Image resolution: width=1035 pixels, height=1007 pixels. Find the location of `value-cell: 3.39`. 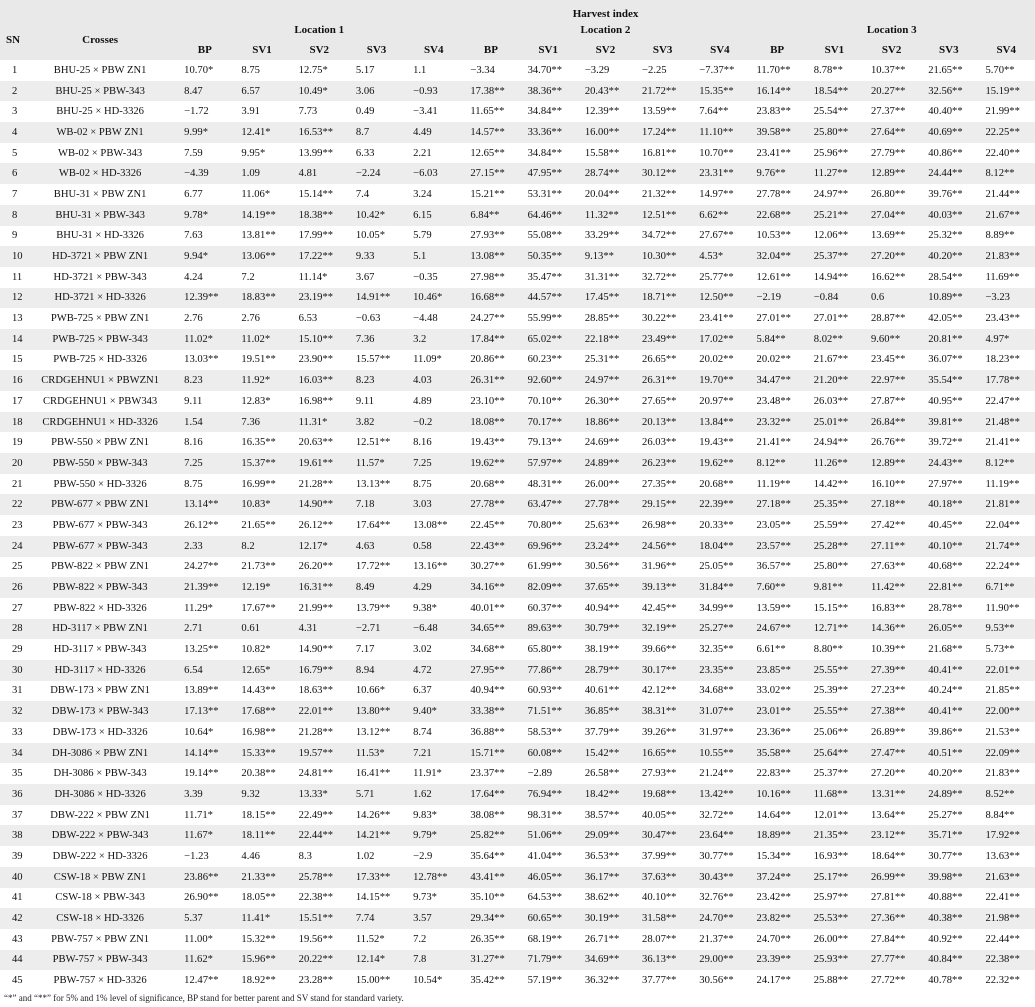

value-cell: 3.39 is located at coordinates (205, 794).